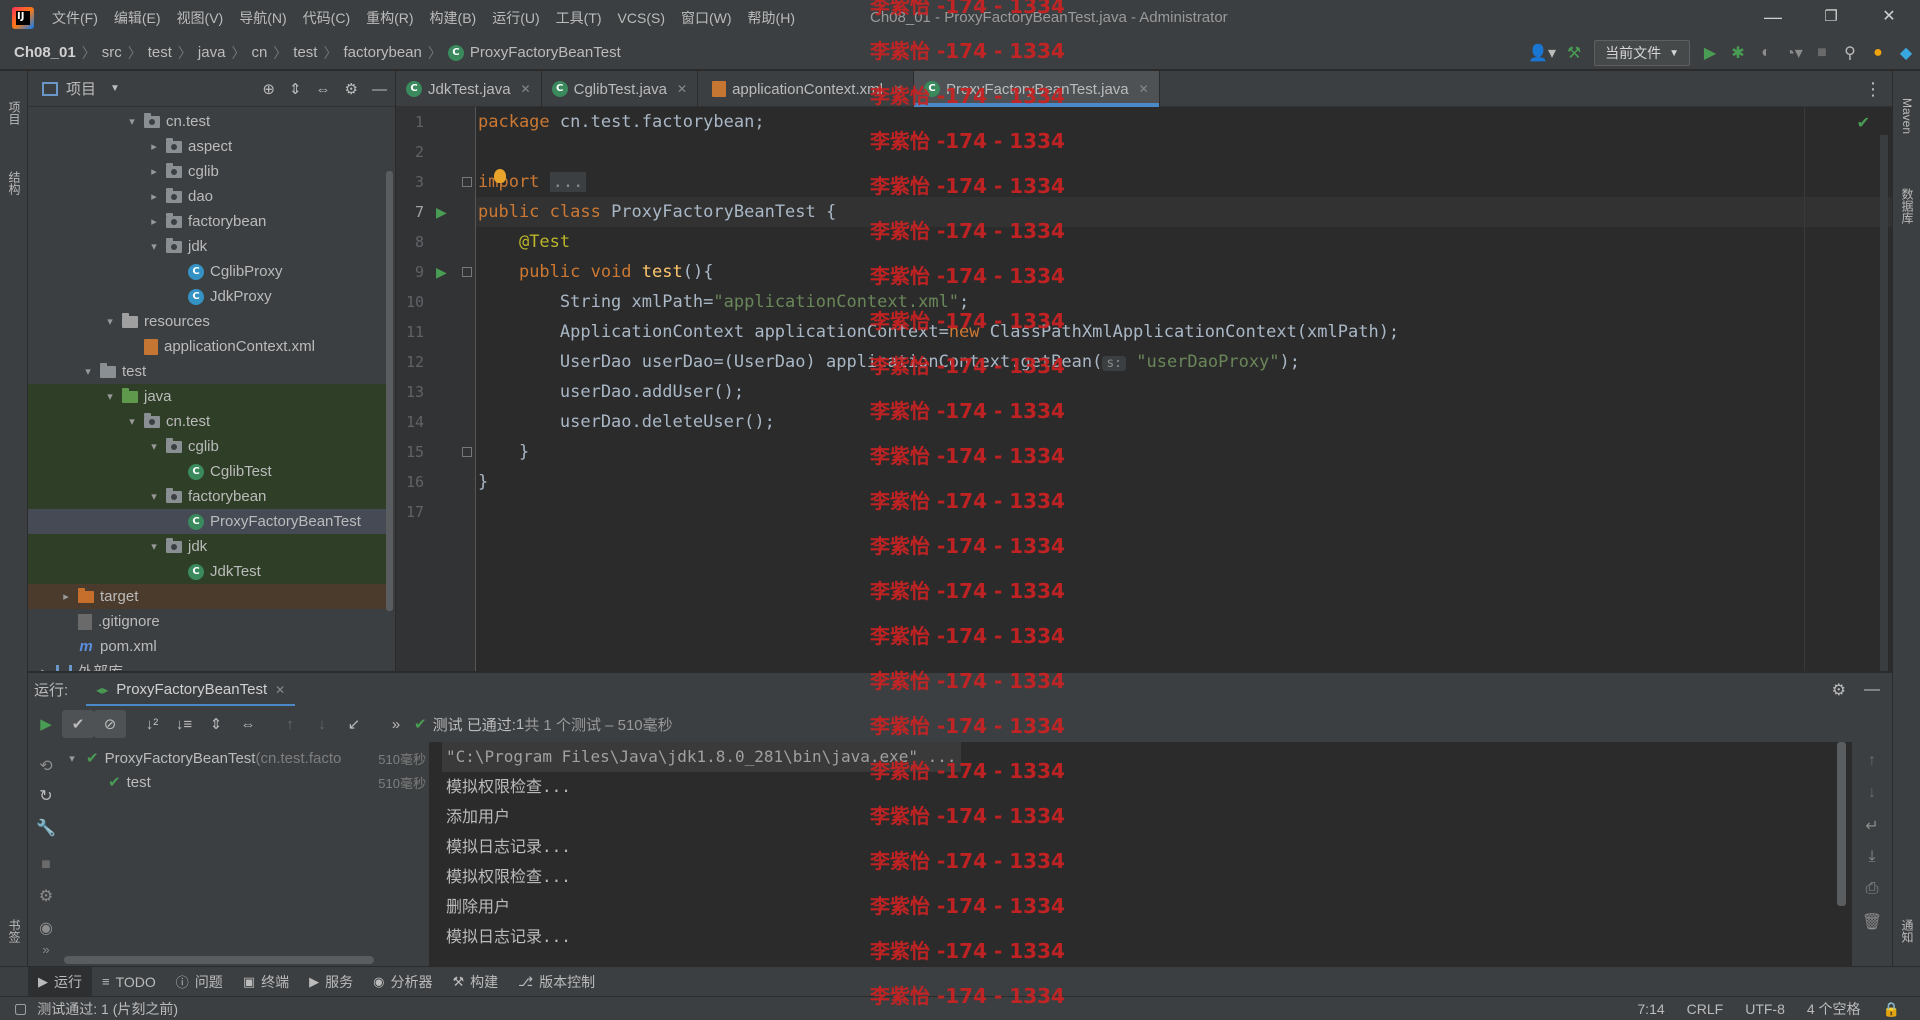  Describe the element at coordinates (14, 931) in the screenshot. I see `bookmarks-tool-tab: 书签` at that location.